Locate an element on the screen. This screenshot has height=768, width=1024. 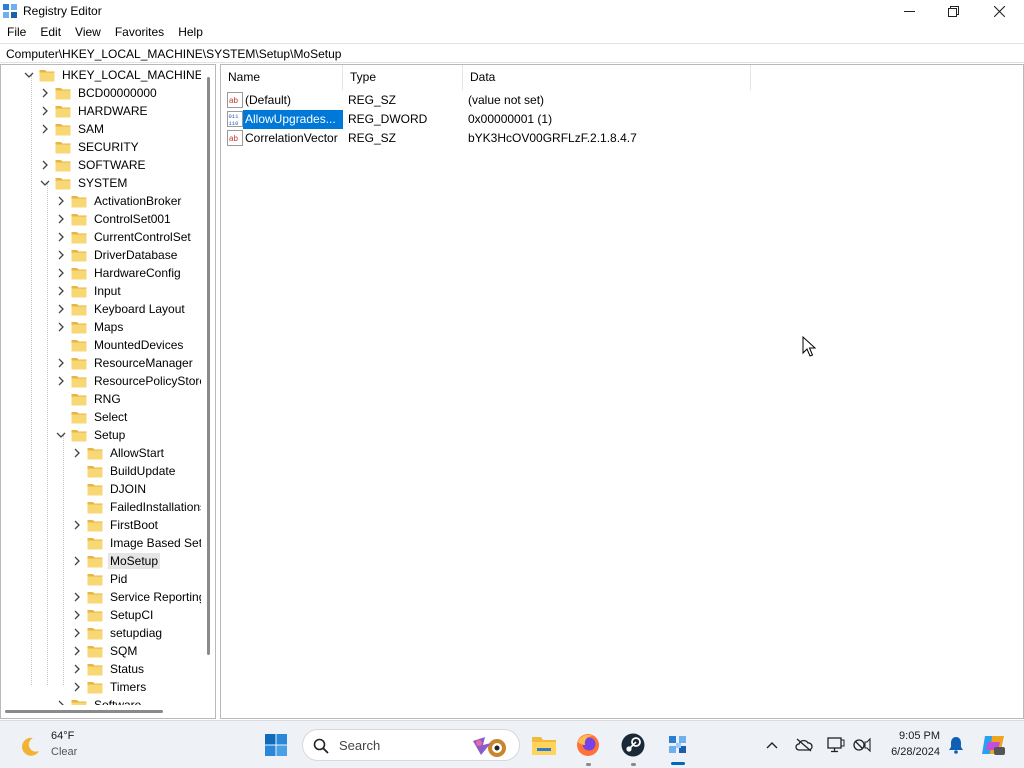
tree-node-status: Status is located at coordinates (108, 669).